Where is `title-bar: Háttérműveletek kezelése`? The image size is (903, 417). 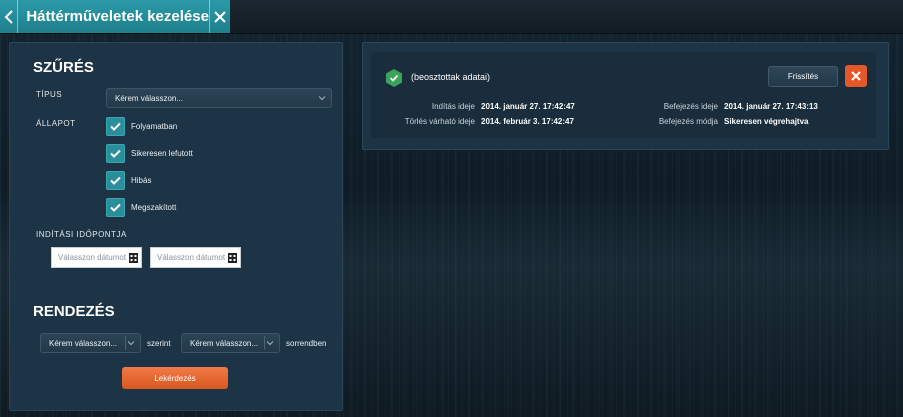 title-bar: Háttérműveletek kezelése is located at coordinates (115, 16).